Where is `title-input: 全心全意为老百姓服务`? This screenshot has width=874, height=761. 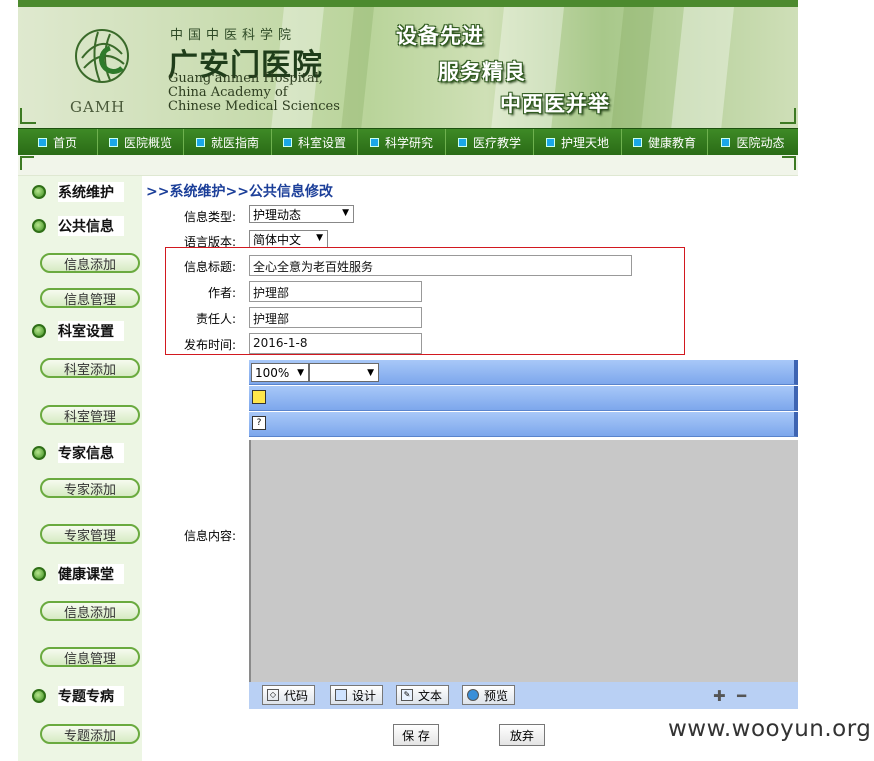 title-input: 全心全意为老百姓服务 is located at coordinates (440, 265).